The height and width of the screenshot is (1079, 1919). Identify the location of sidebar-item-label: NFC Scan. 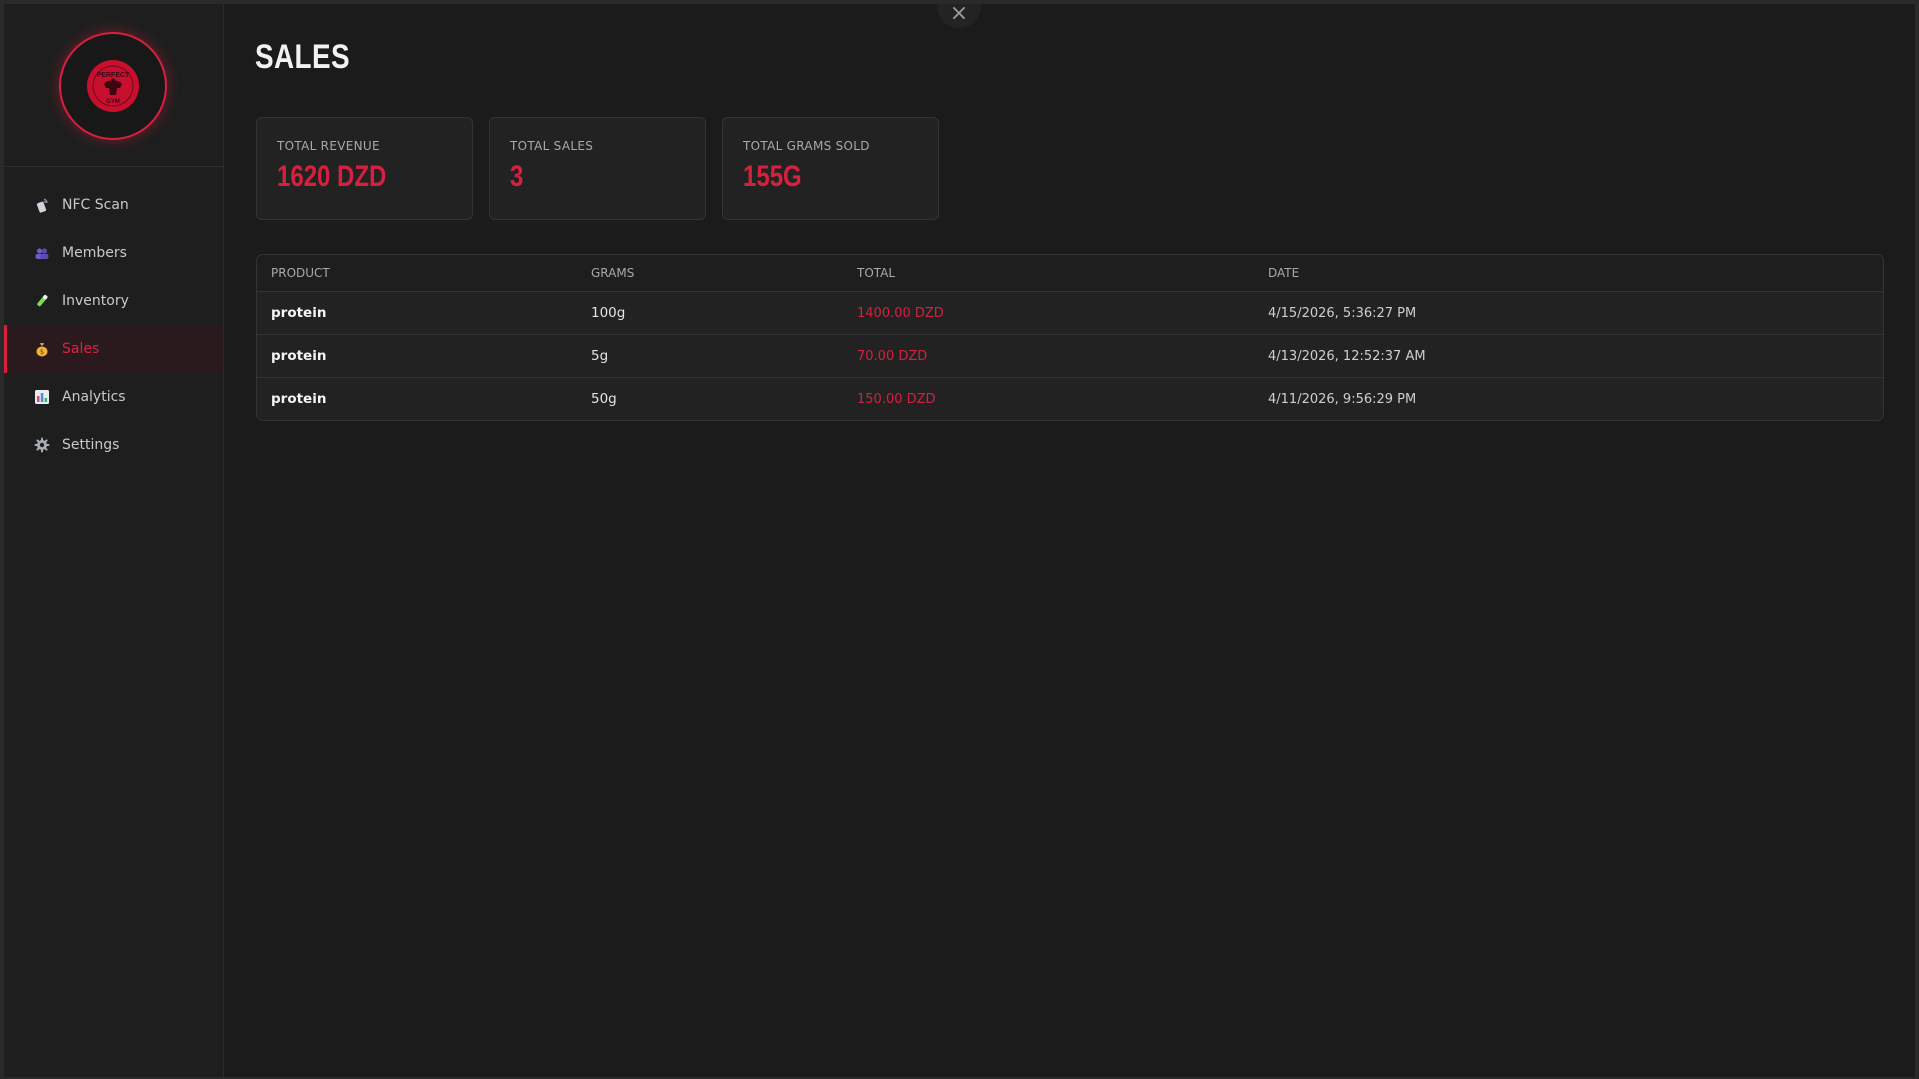
(95, 205).